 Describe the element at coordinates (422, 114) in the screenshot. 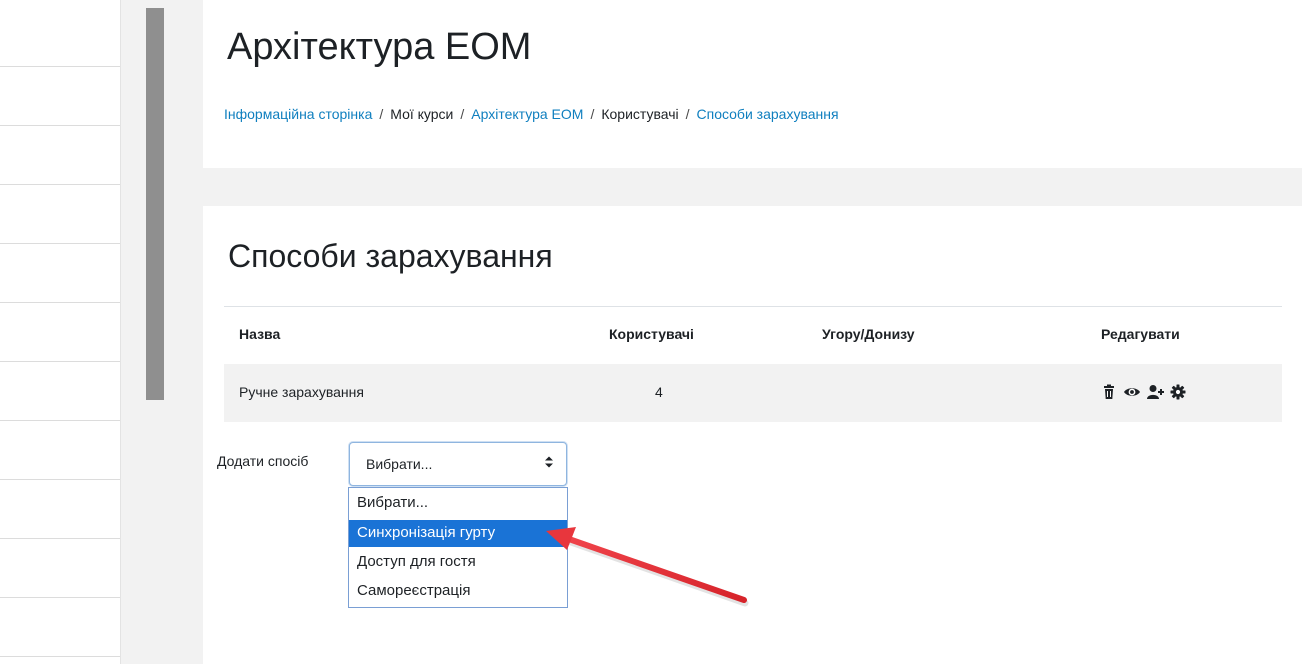

I see `breadcrumb-my-courses: Мої курси` at that location.